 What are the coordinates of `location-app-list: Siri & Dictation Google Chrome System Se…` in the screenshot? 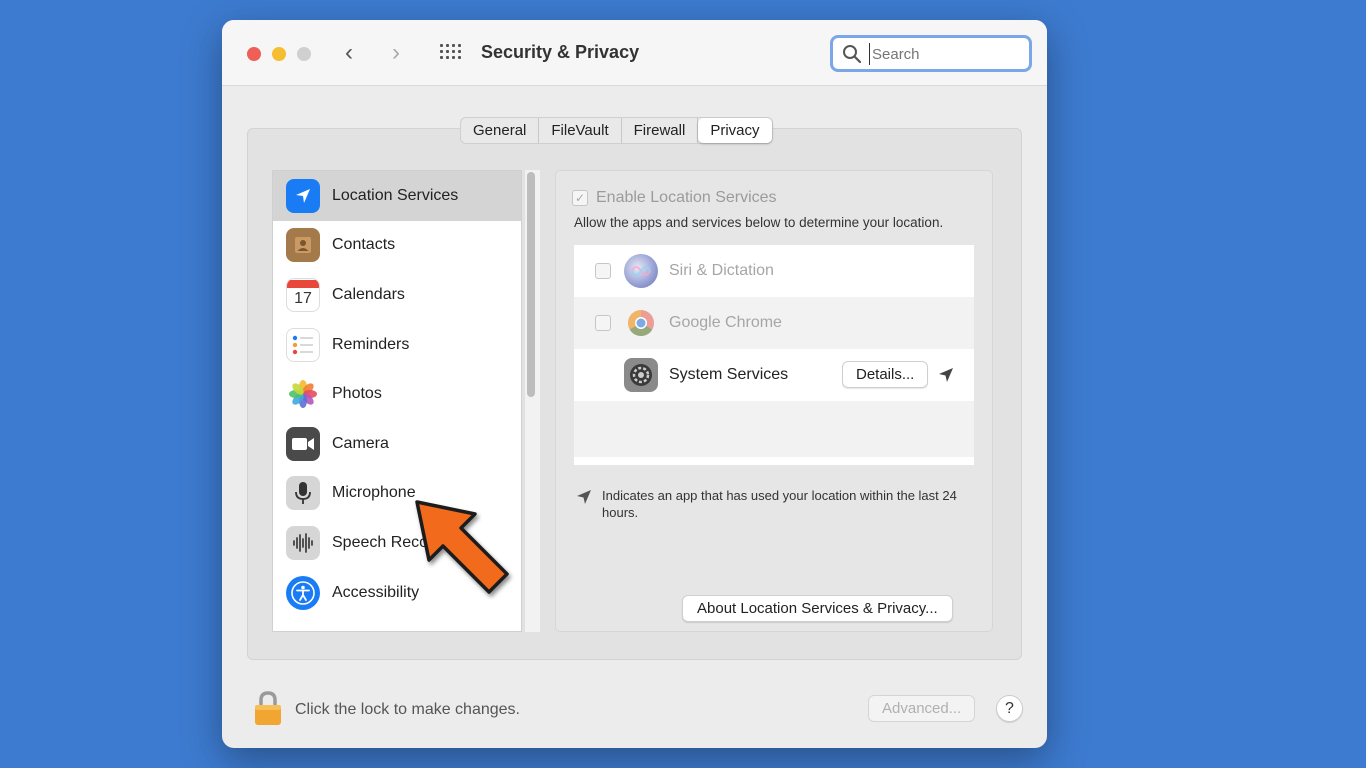 It's located at (774, 355).